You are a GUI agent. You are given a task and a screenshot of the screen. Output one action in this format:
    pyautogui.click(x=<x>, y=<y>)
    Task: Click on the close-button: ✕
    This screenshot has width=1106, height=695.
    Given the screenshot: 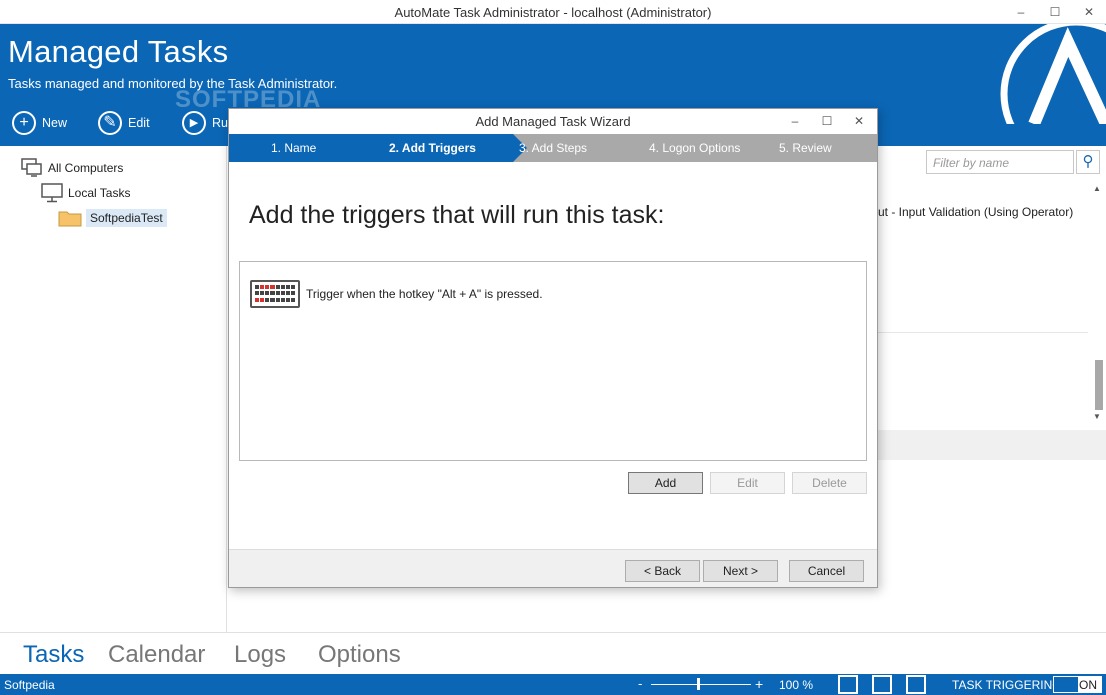 What is the action you would take?
    pyautogui.click(x=1089, y=12)
    